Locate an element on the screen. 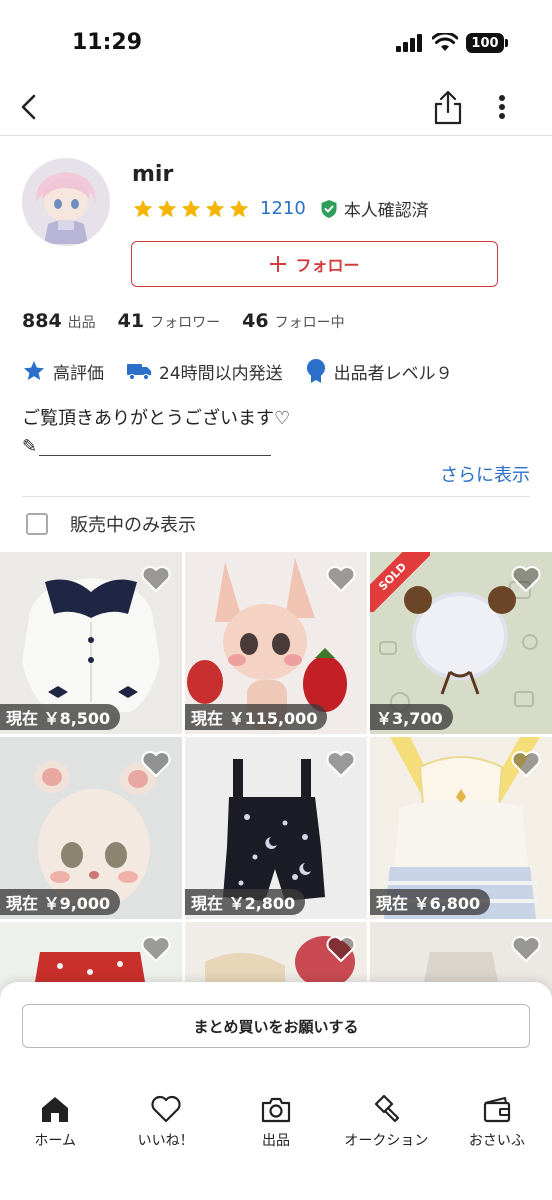  item-price: 現在 ￥8,500 is located at coordinates (60, 717).